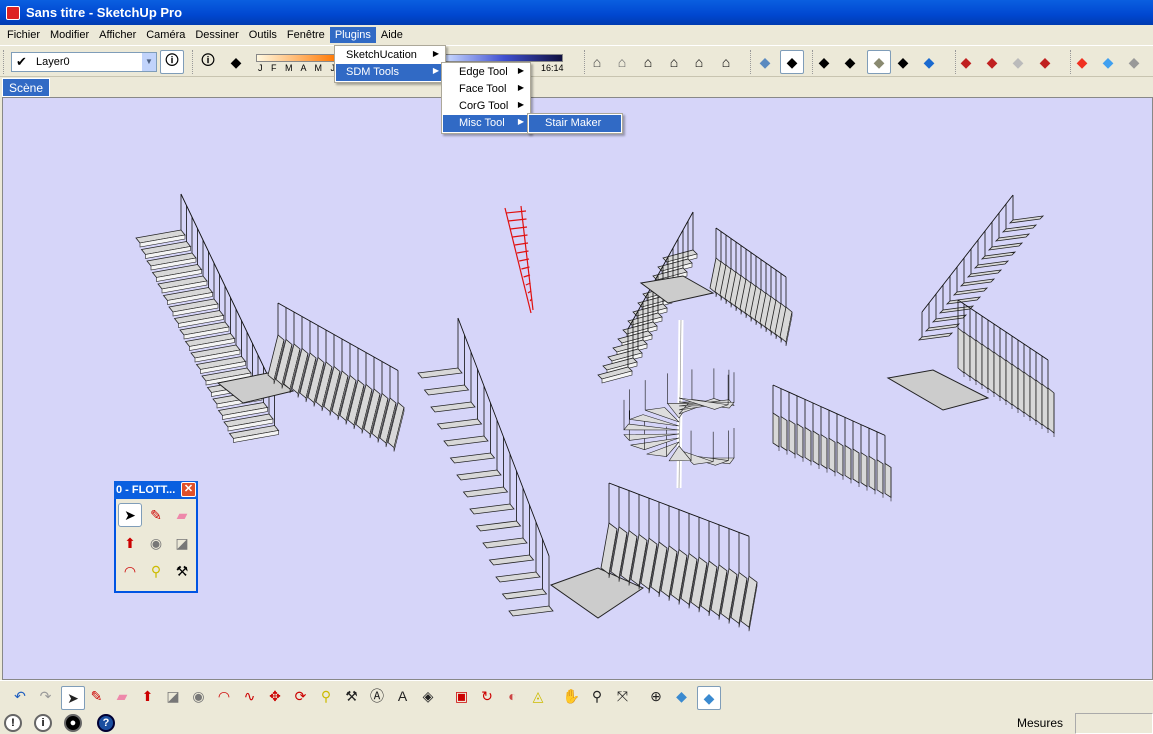 This screenshot has width=1153, height=734. Describe the element at coordinates (674, 62) in the screenshot. I see `house-right-icon: ⌂` at that location.